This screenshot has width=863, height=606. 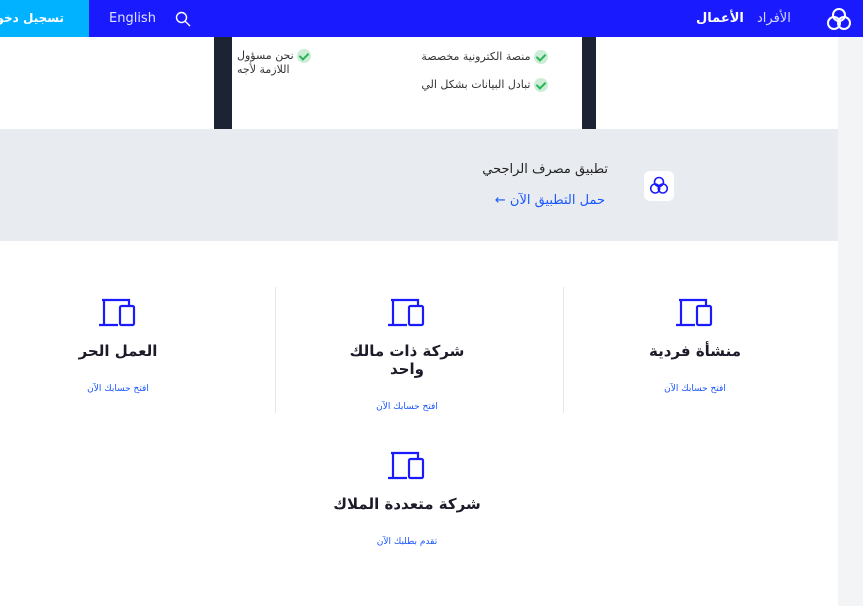 I want to click on app-icon, so click(x=659, y=186).